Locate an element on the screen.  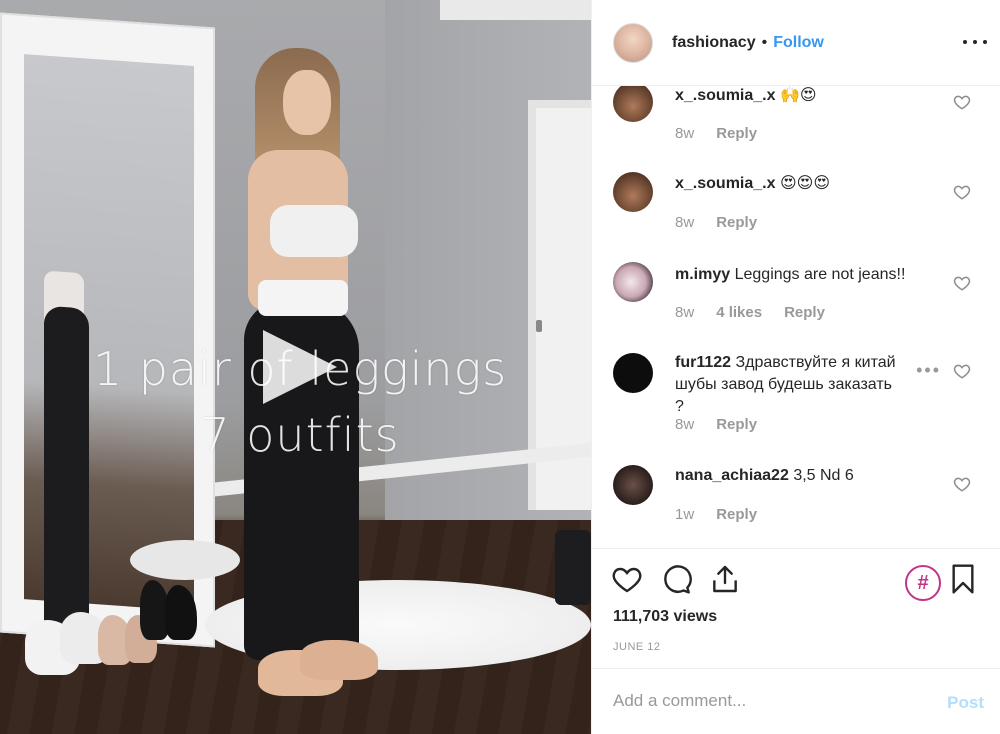
action-bar: # is located at coordinates (796, 574).